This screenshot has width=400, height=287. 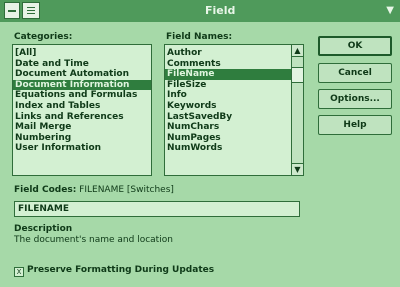 I want to click on list-item: Keywords, so click(x=234, y=106).